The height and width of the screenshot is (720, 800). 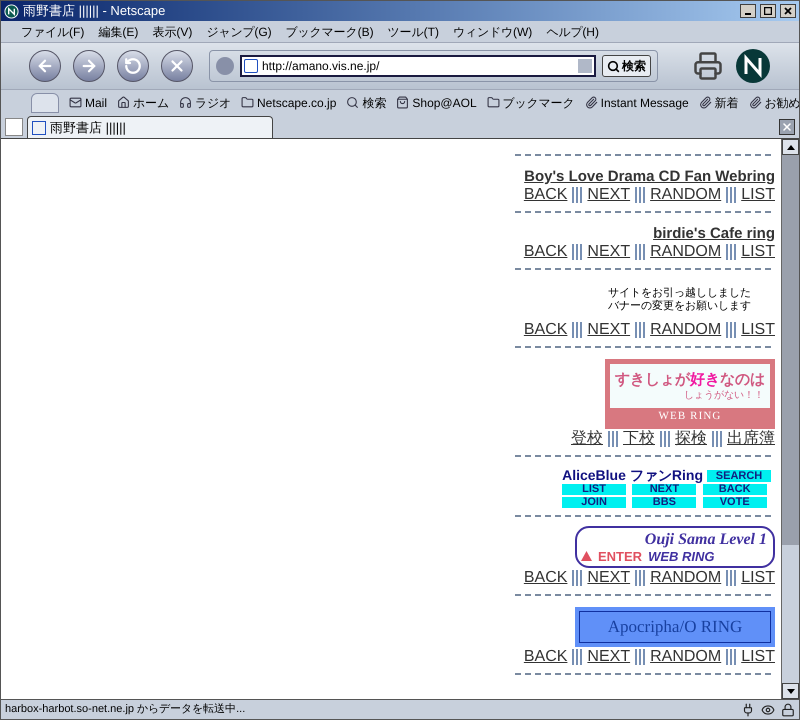 What do you see at coordinates (150, 127) in the screenshot?
I see `browser-tab: 雨野書店 ||||||` at bounding box center [150, 127].